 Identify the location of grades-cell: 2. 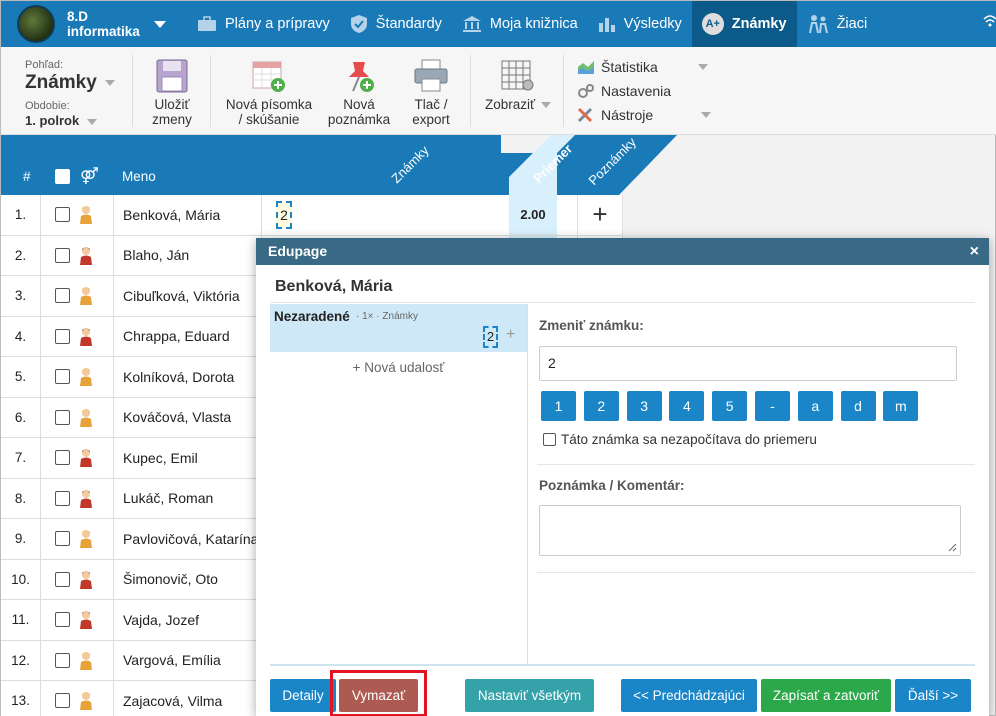
(385, 215).